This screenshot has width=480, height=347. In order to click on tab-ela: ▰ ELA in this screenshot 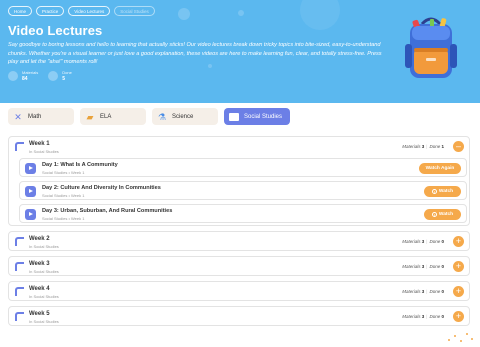, I will do `click(113, 116)`.